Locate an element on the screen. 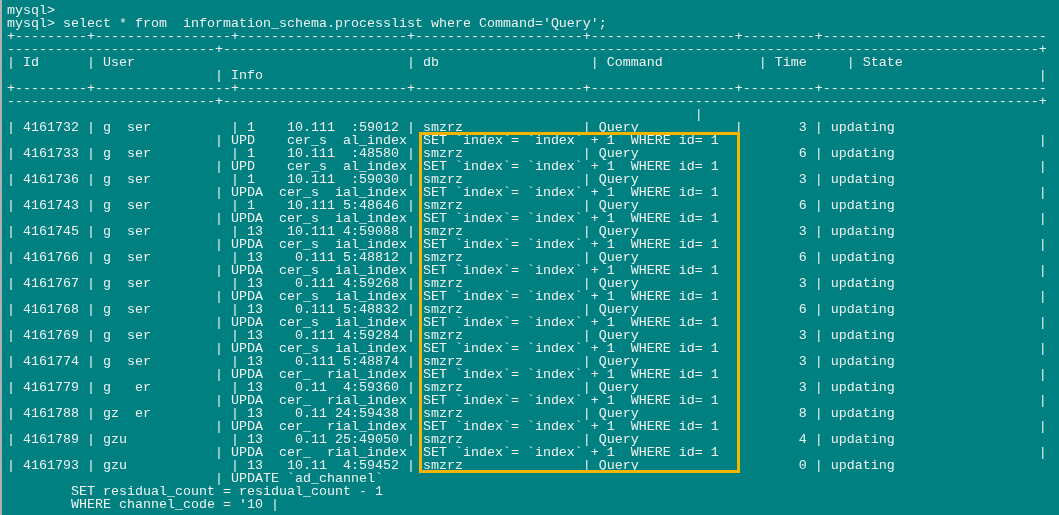 The height and width of the screenshot is (515, 1059). terminal-line: SET residual_count = residual_count - 1 is located at coordinates (226, 491).